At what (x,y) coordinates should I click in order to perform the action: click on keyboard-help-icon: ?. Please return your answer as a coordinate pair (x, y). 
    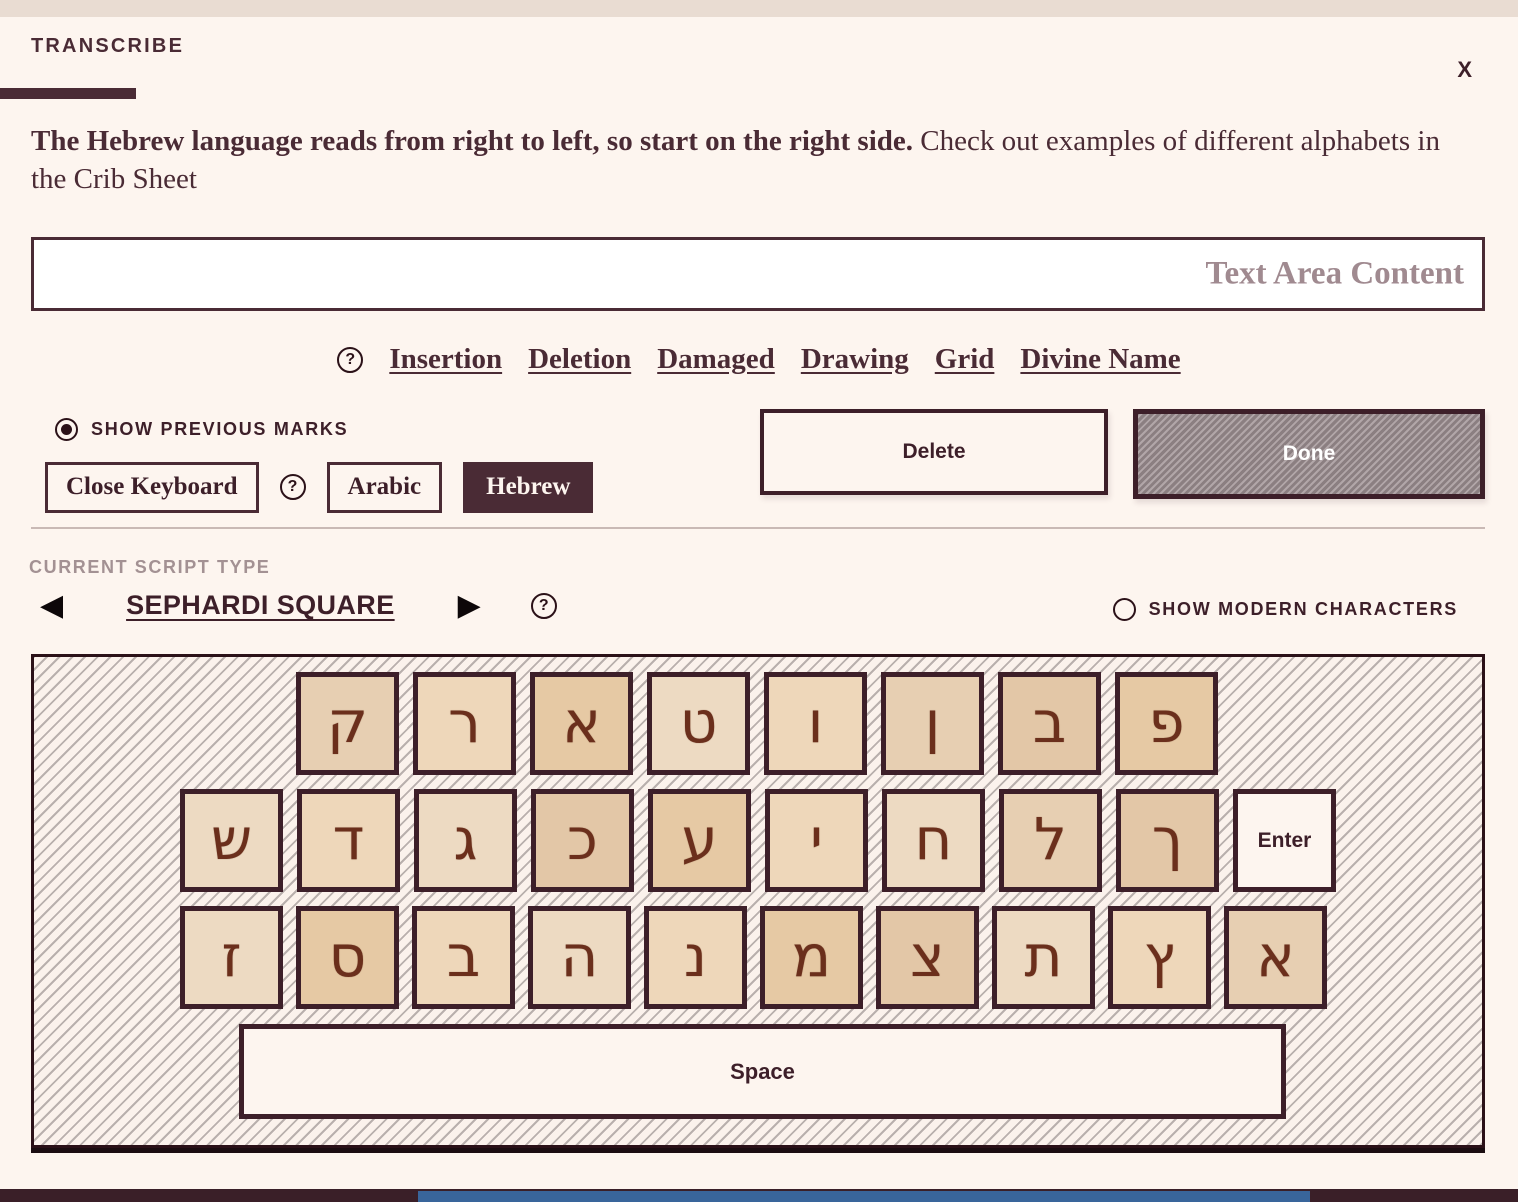
    Looking at the image, I should click on (292, 487).